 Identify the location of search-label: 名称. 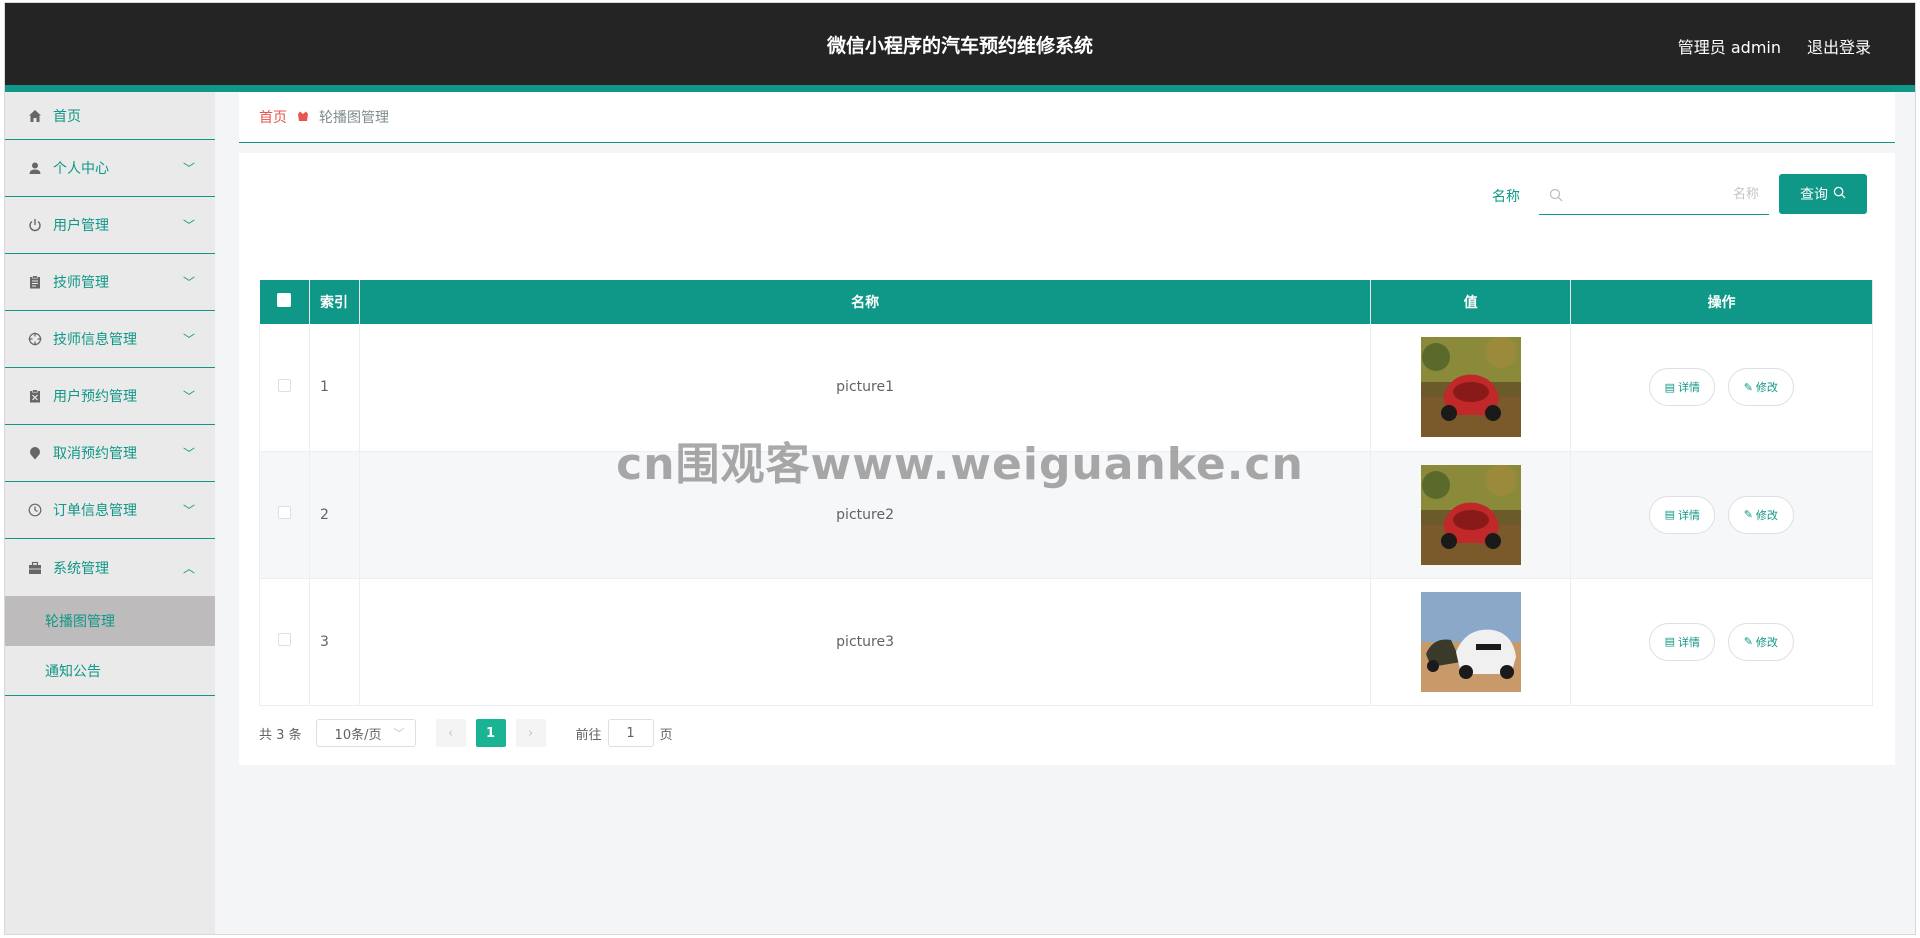
(1506, 197).